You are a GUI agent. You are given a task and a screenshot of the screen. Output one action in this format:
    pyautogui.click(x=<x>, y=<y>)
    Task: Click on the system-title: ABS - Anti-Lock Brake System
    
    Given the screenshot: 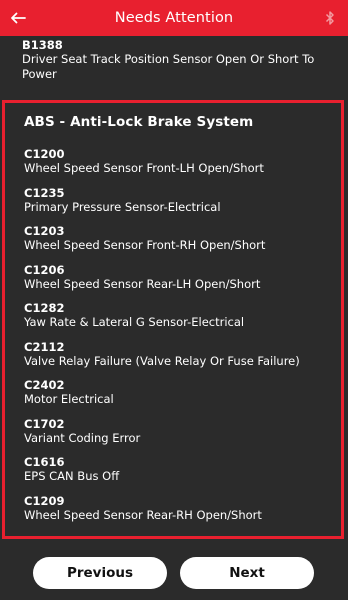 What is the action you would take?
    pyautogui.click(x=139, y=122)
    